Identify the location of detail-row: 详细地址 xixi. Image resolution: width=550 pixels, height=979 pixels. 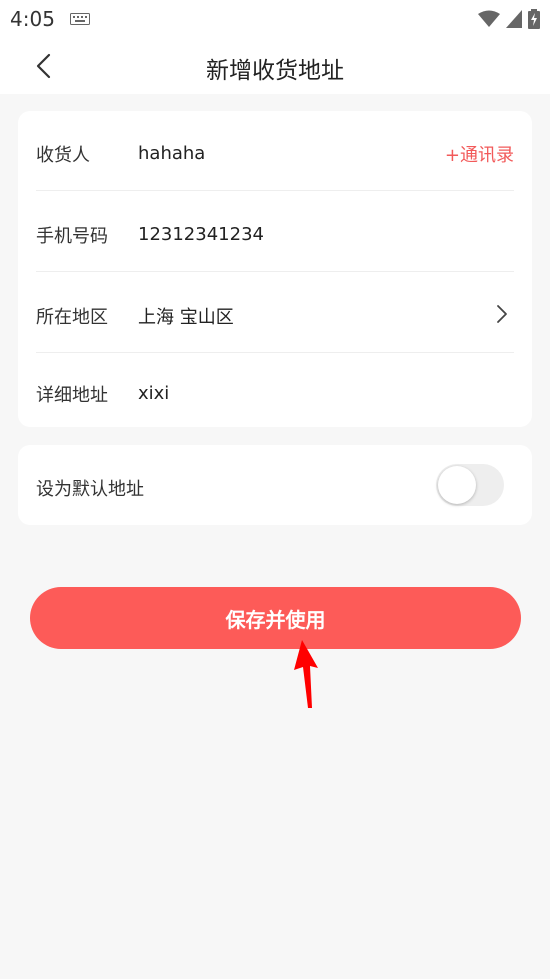
(275, 394).